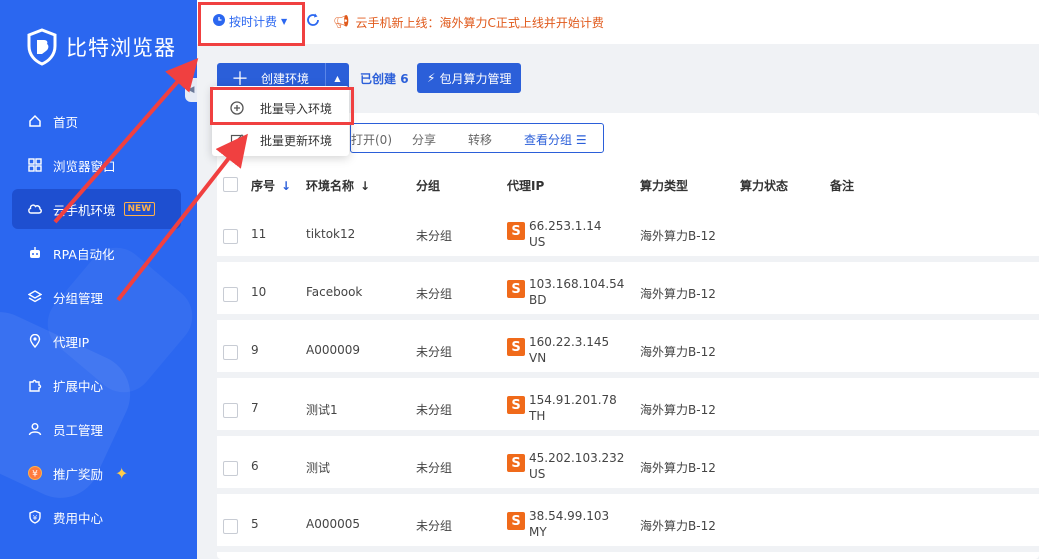 The height and width of the screenshot is (559, 1039). What do you see at coordinates (322, 410) in the screenshot?
I see `row-name: 测试1` at bounding box center [322, 410].